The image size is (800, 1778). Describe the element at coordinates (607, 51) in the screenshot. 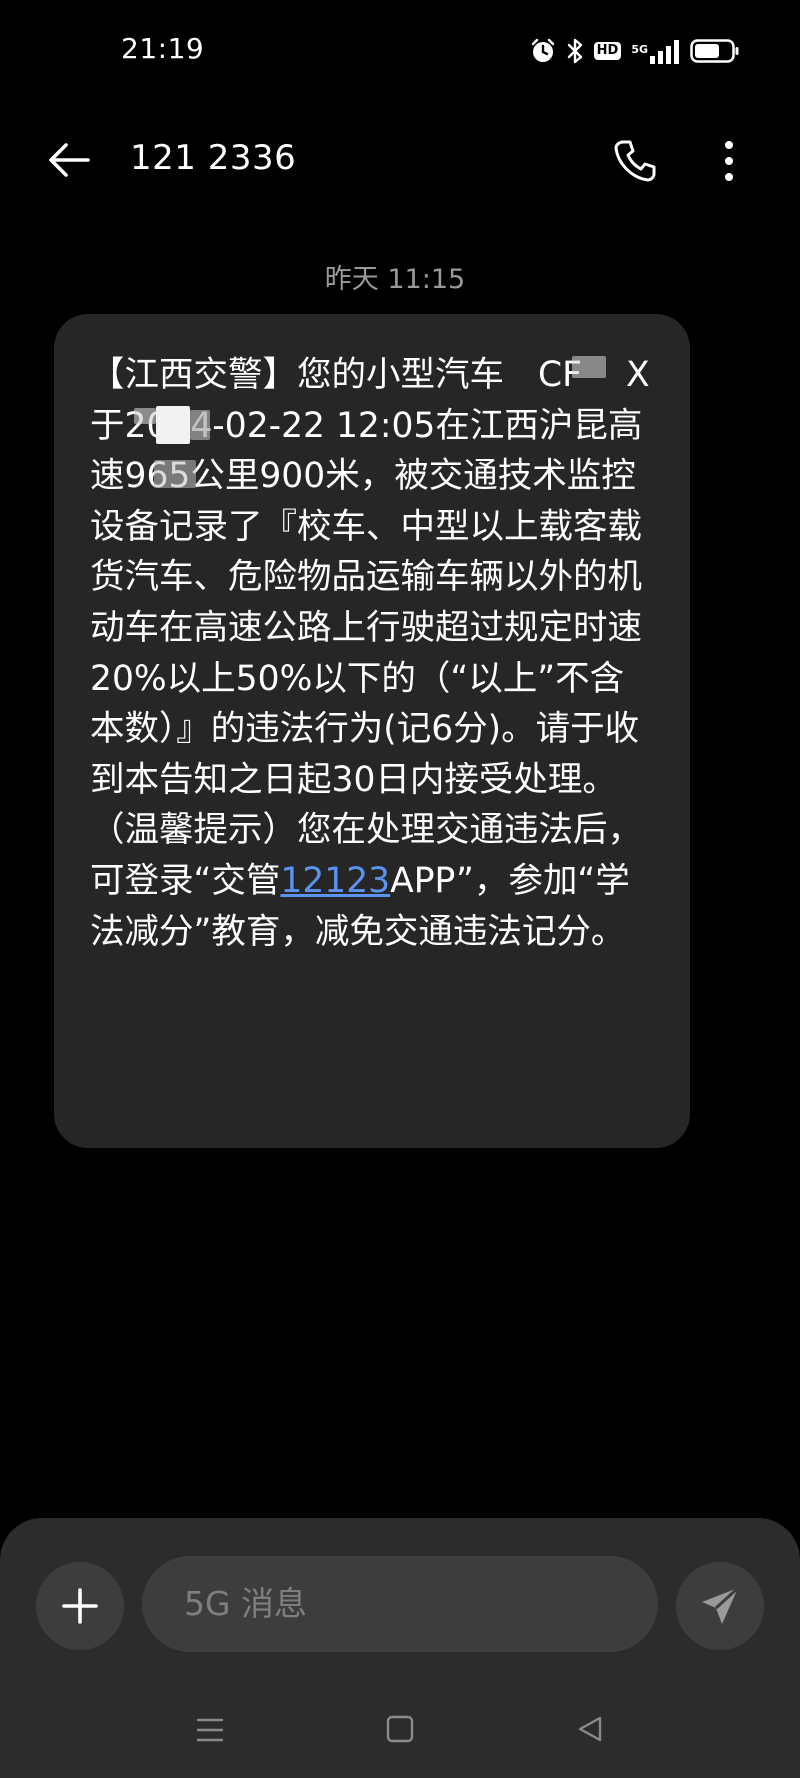

I see `hd-icon: HD` at that location.